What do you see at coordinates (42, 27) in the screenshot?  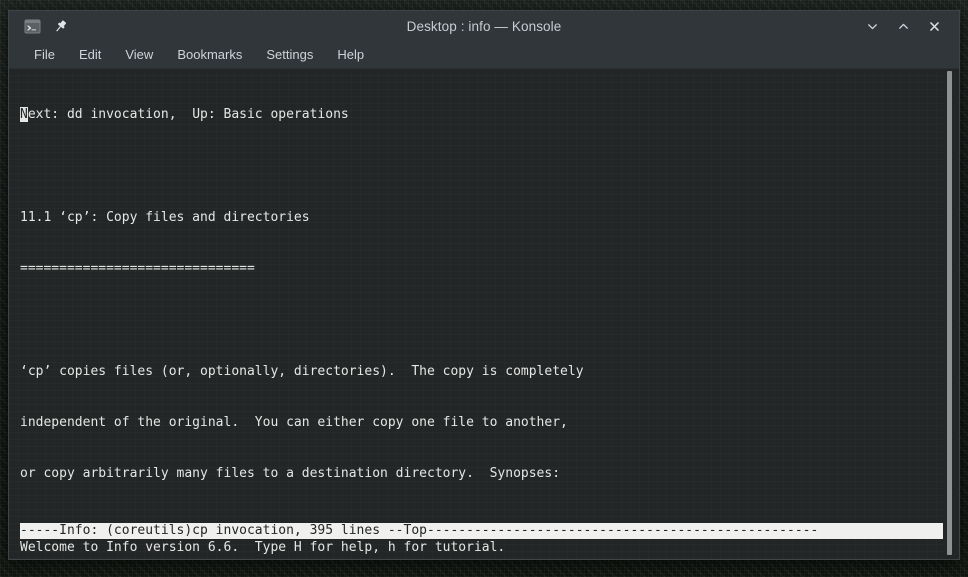 I see `titlebar-left-icons` at bounding box center [42, 27].